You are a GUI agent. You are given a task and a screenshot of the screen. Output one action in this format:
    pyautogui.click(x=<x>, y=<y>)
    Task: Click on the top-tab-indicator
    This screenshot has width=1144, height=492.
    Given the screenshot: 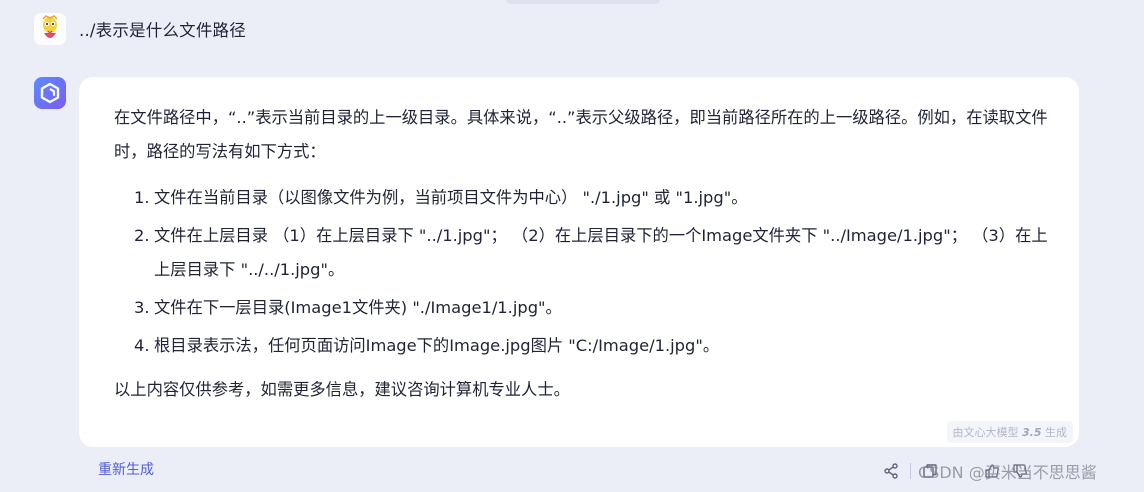 What is the action you would take?
    pyautogui.click(x=583, y=2)
    